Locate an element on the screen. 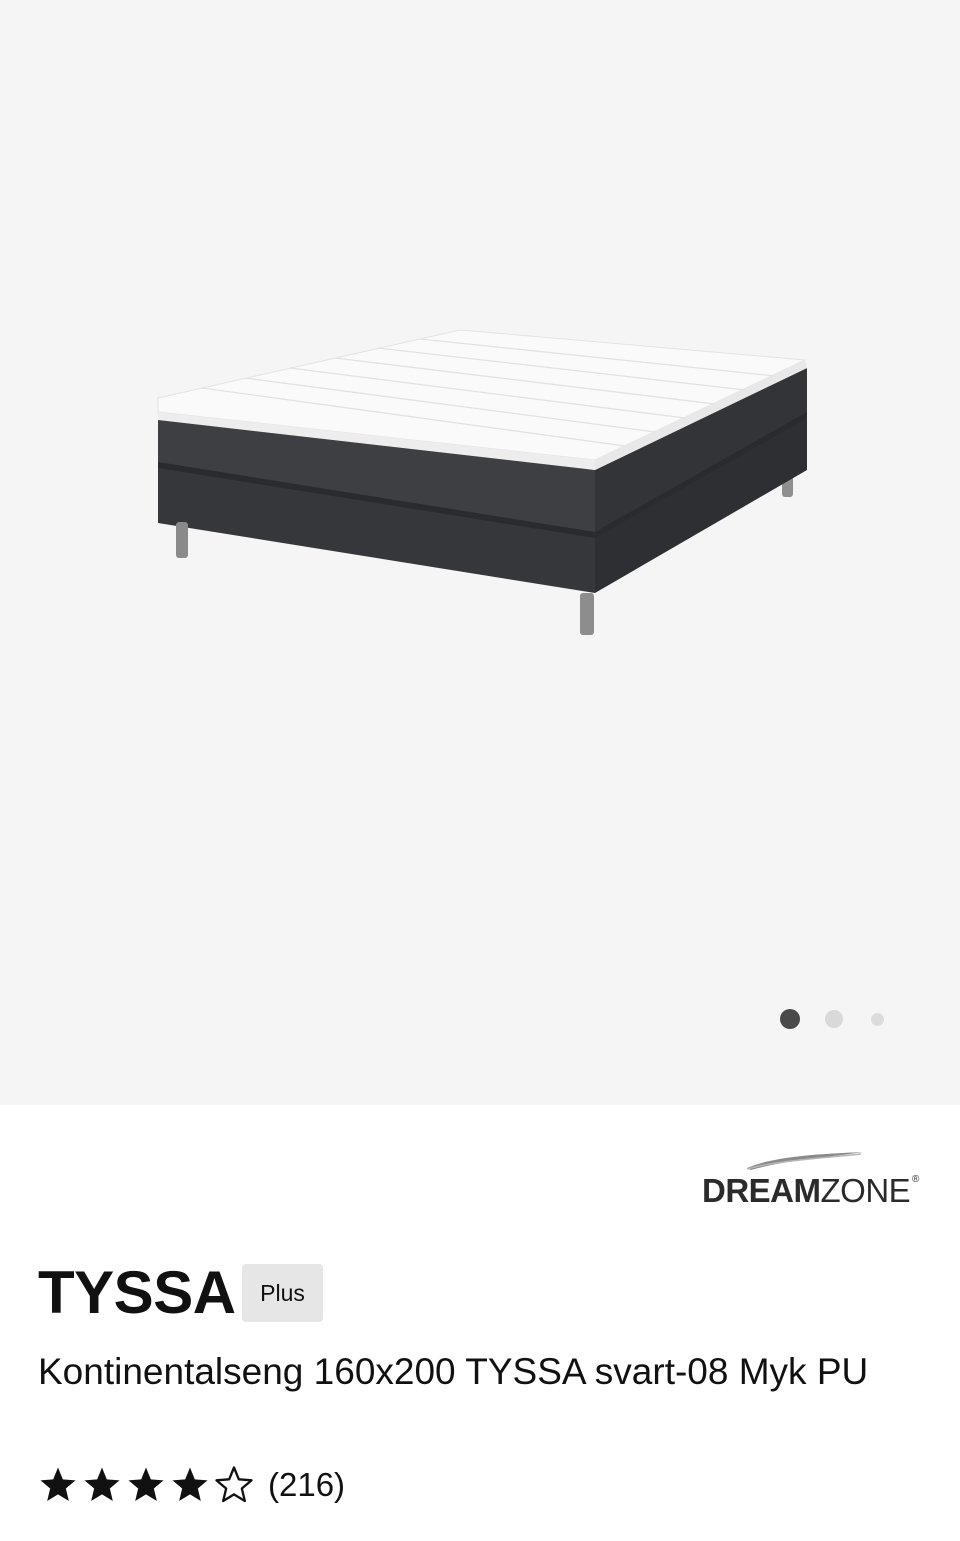 The image size is (960, 1541). product-rating: (216) is located at coordinates (191, 1485).